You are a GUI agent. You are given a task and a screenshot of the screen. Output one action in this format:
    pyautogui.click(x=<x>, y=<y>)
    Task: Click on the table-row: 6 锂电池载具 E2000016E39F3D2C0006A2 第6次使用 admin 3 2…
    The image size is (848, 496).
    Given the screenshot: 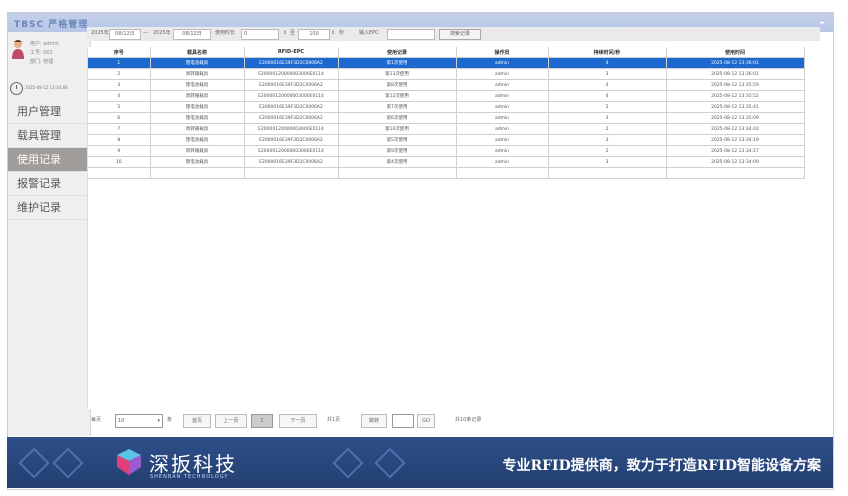 What is the action you would take?
    pyautogui.click(x=446, y=118)
    